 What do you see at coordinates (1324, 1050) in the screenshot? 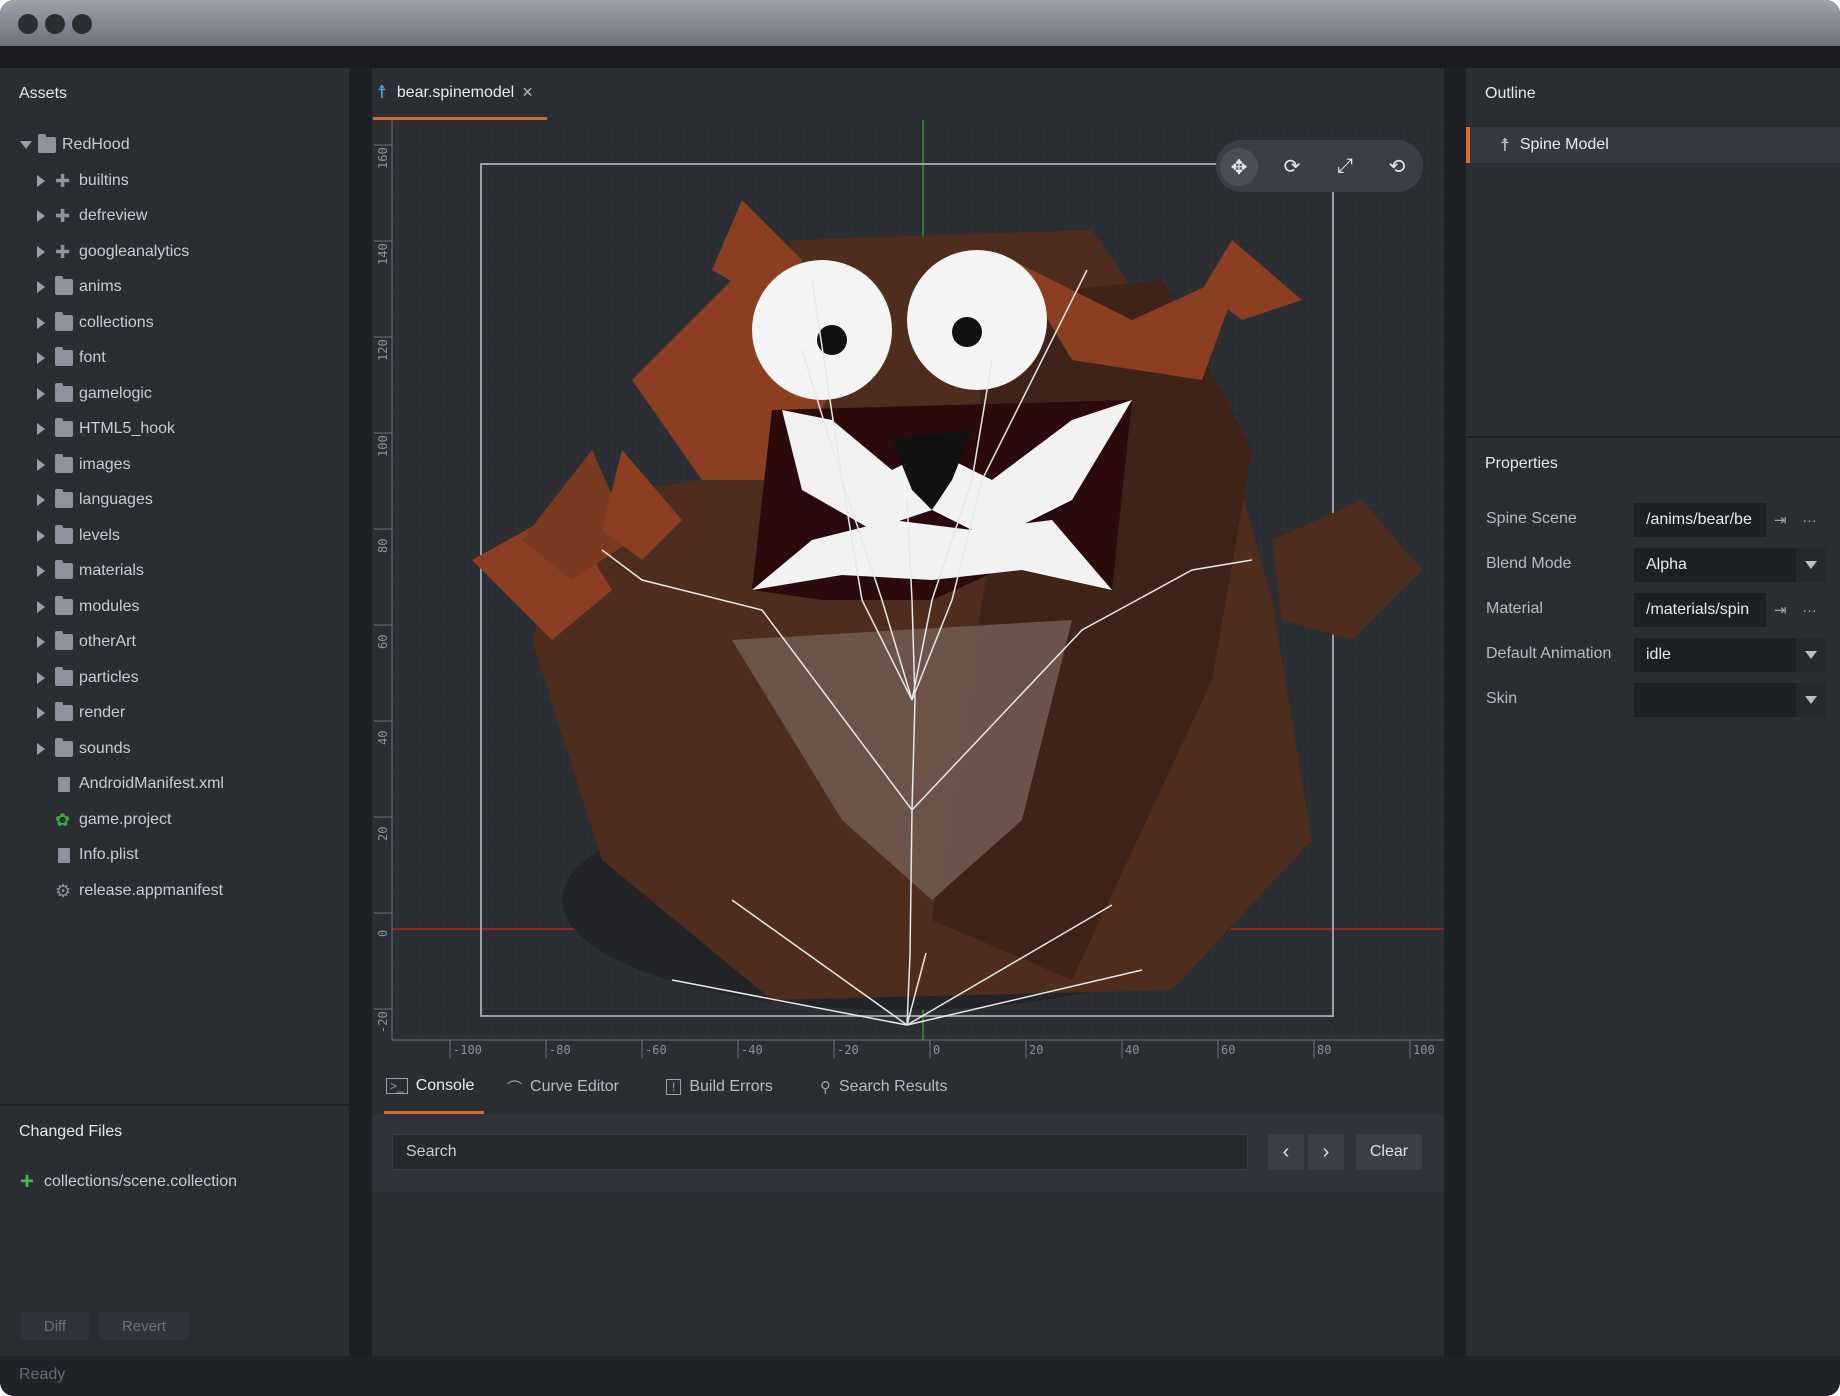
I see `x-tick-label: 80` at bounding box center [1324, 1050].